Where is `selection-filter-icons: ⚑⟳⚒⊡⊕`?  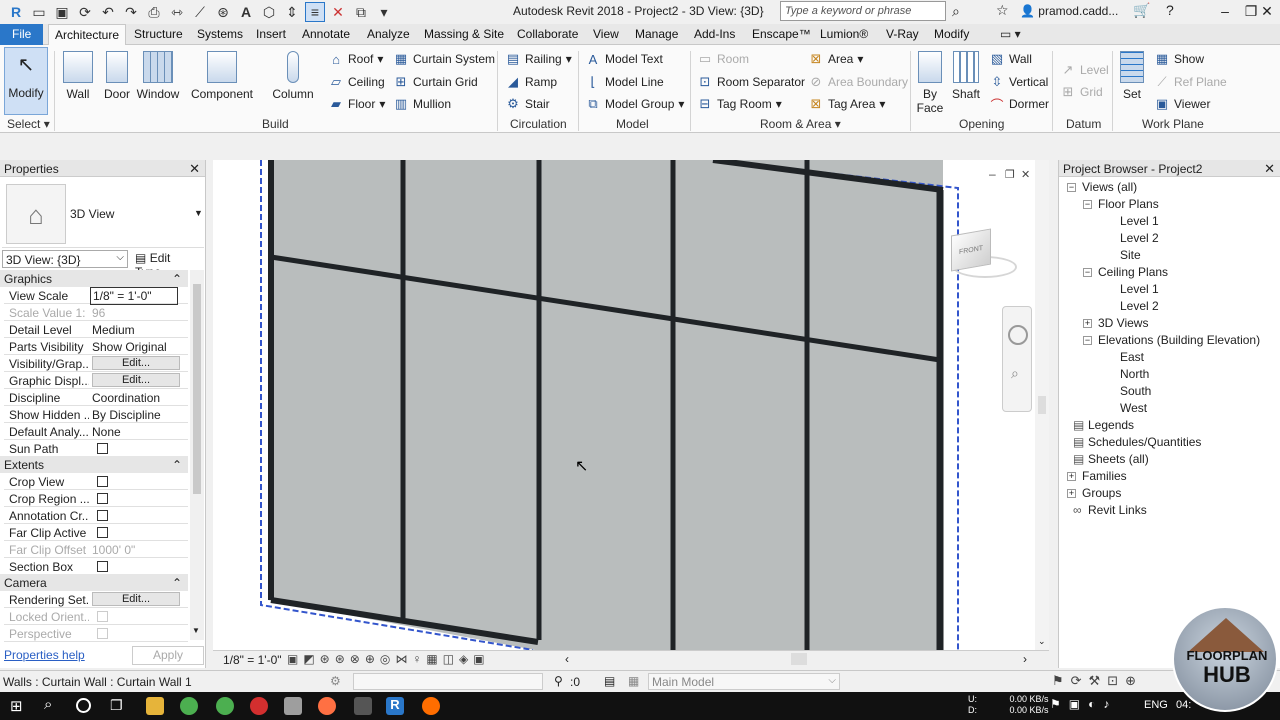
selection-filter-icons: ⚑⟳⚒⊡⊕ is located at coordinates (1097, 681).